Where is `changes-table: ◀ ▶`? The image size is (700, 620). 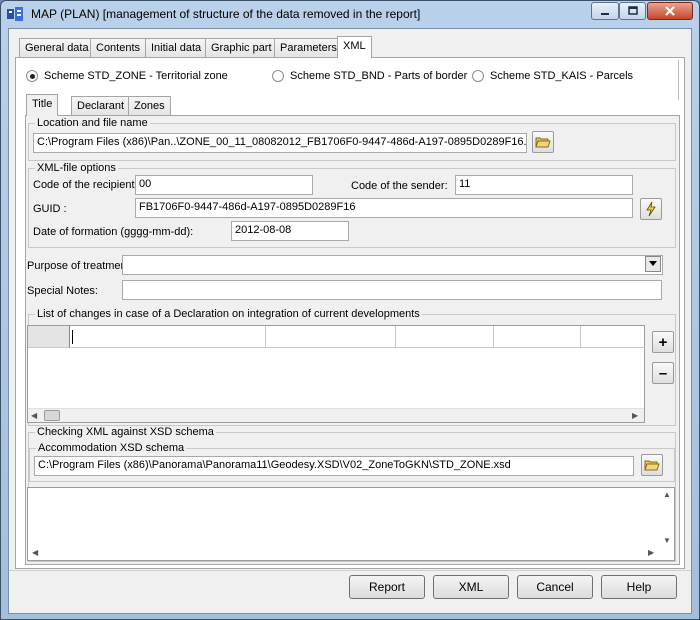 changes-table: ◀ ▶ is located at coordinates (336, 374).